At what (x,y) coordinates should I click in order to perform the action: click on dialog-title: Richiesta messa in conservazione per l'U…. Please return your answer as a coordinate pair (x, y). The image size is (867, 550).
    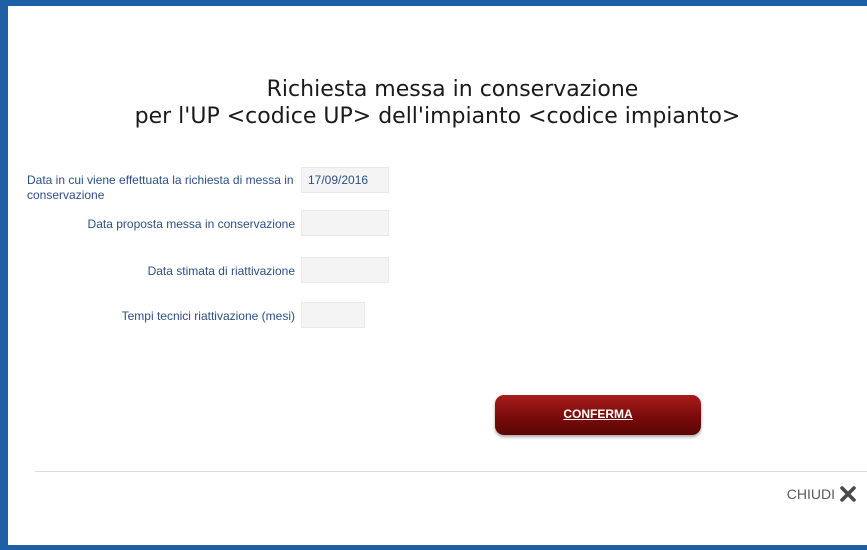
    Looking at the image, I should click on (437, 103).